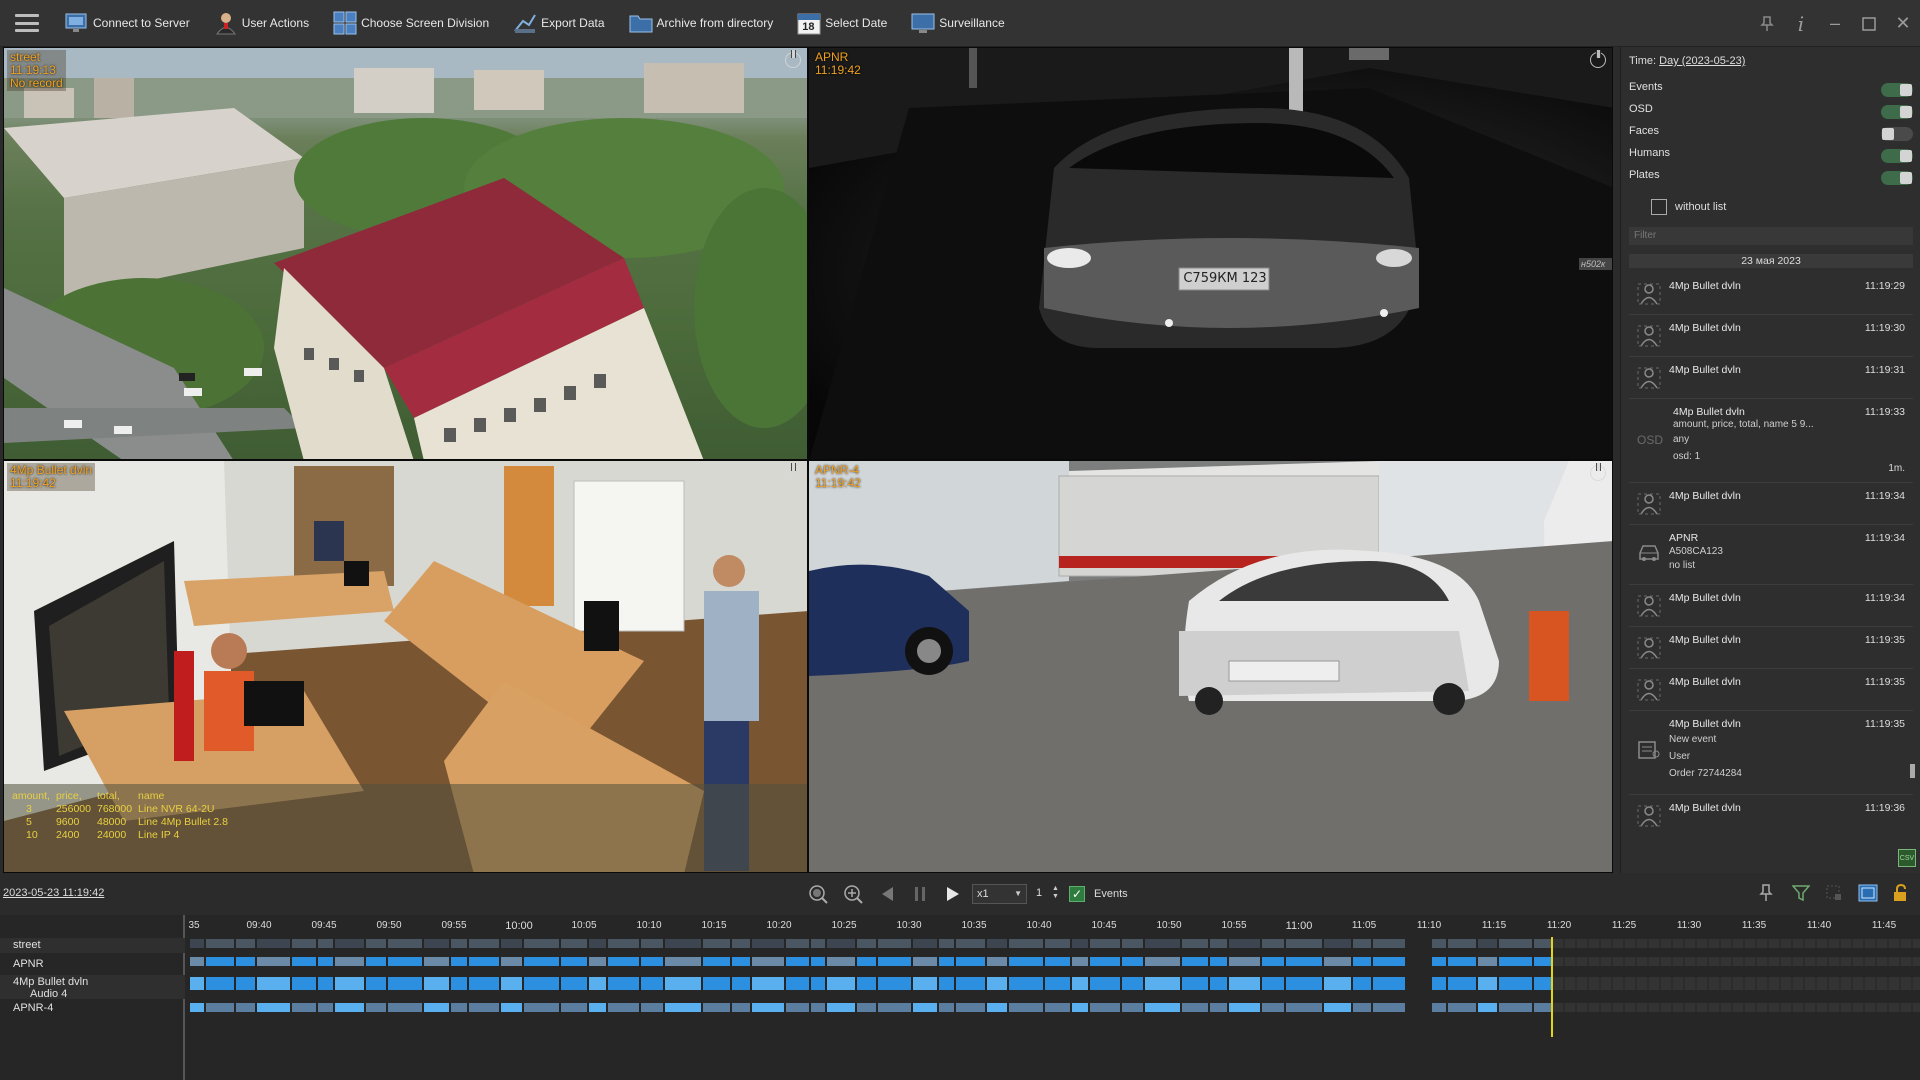 This screenshot has width=1920, height=1080. What do you see at coordinates (1801, 23) in the screenshot?
I see `info-icon: i` at bounding box center [1801, 23].